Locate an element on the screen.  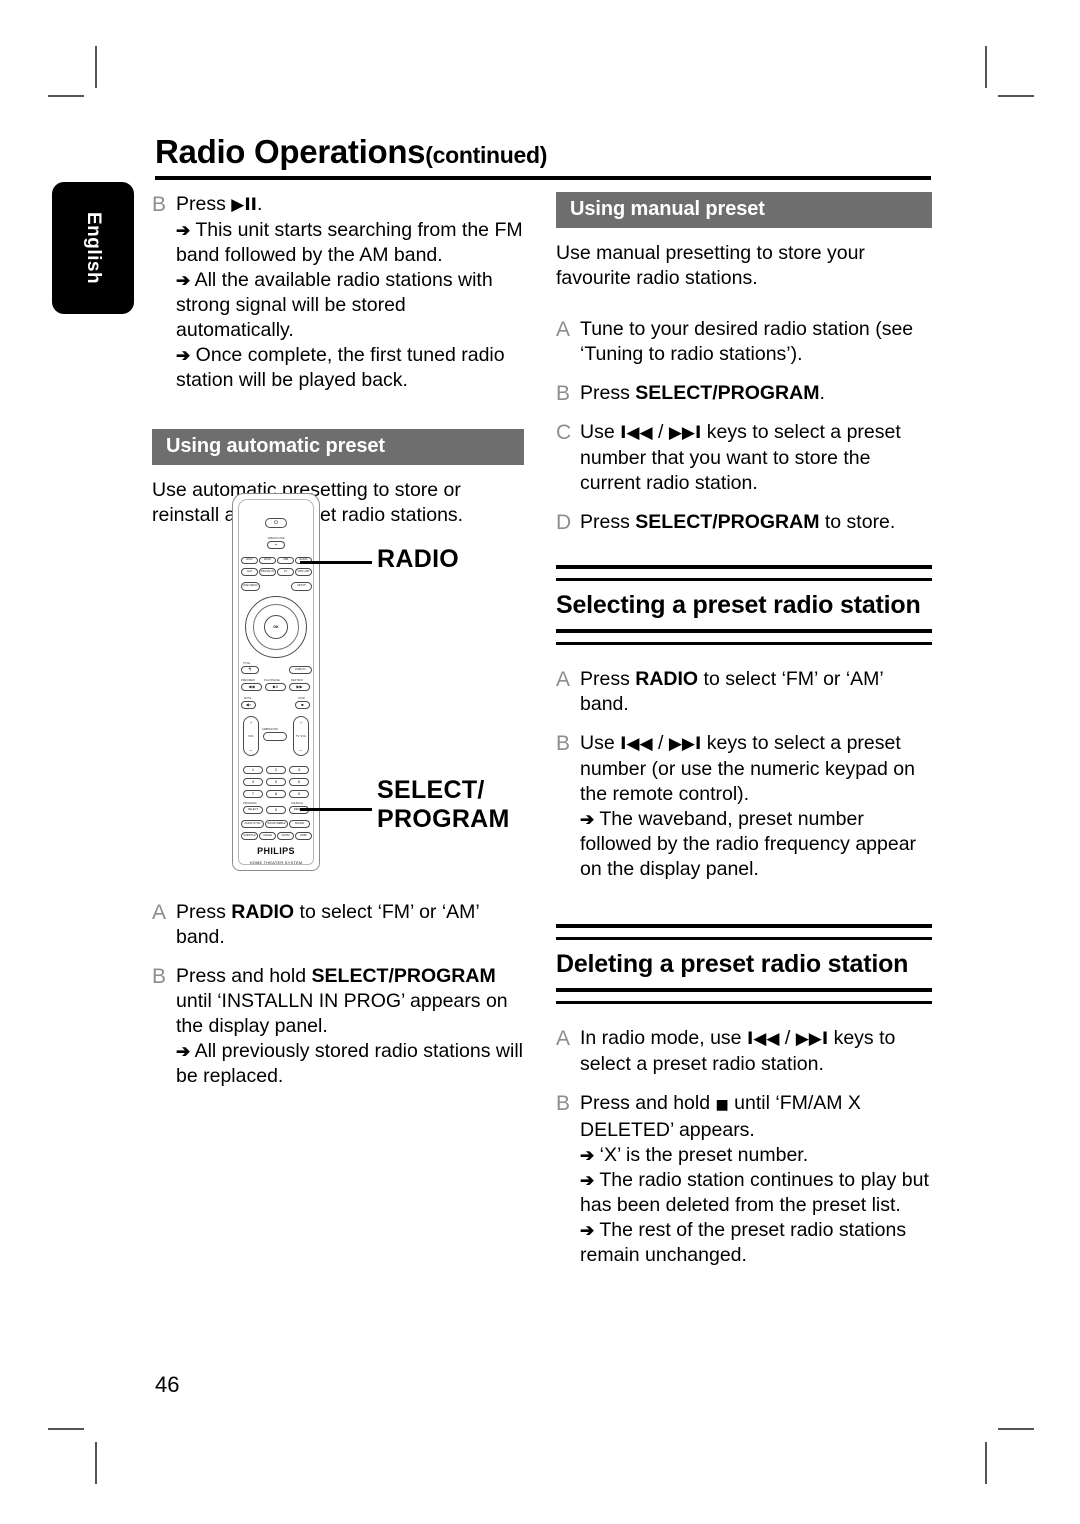
remote-button-setup: SETUP is located at coordinates (301, 586).